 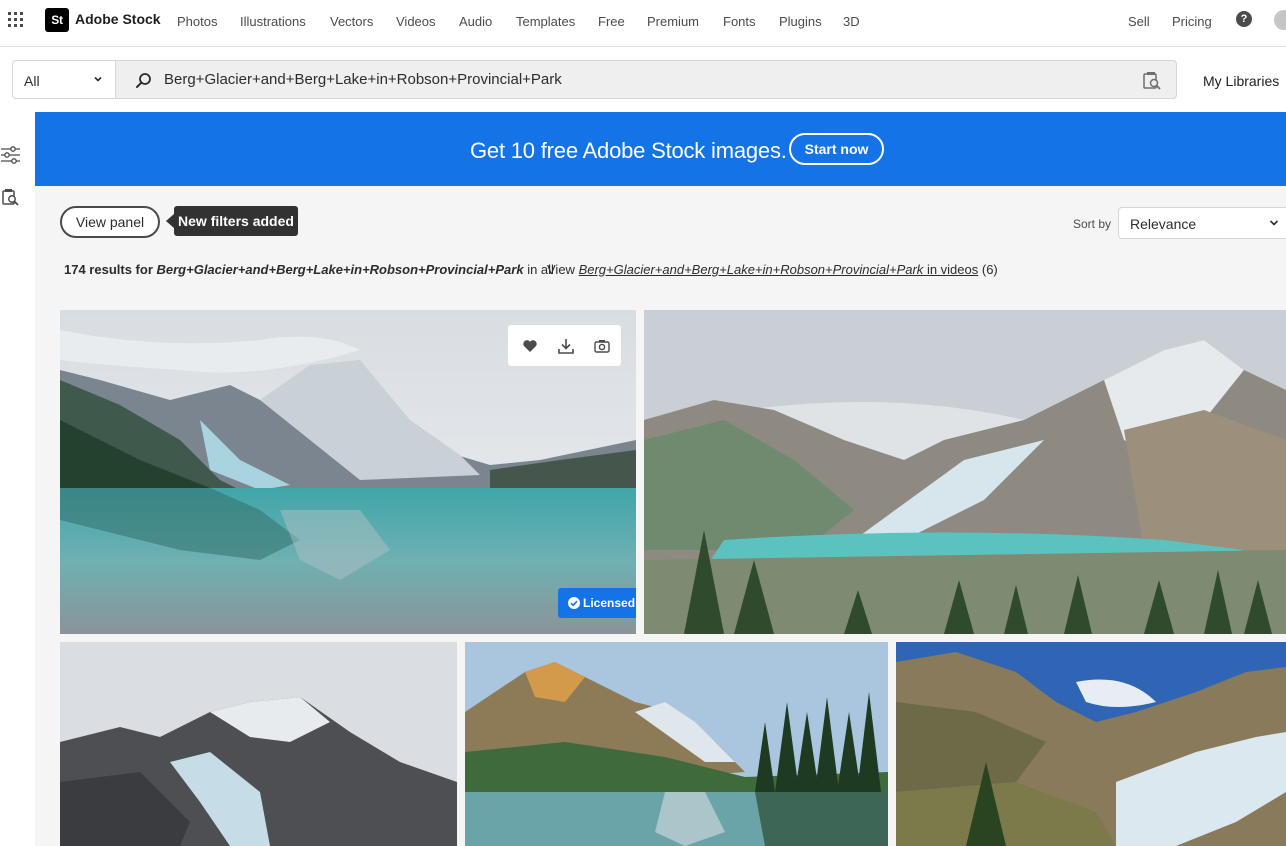 I want to click on new-filters-tooltip: New filters added, so click(x=236, y=221).